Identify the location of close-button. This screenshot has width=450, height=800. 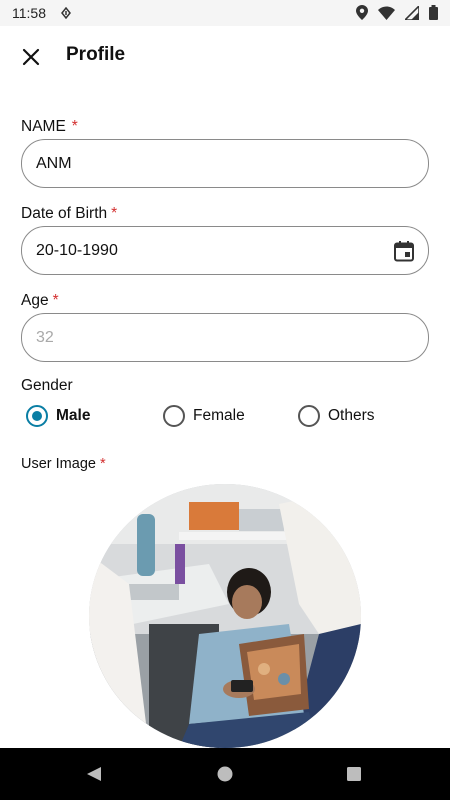
(31, 57).